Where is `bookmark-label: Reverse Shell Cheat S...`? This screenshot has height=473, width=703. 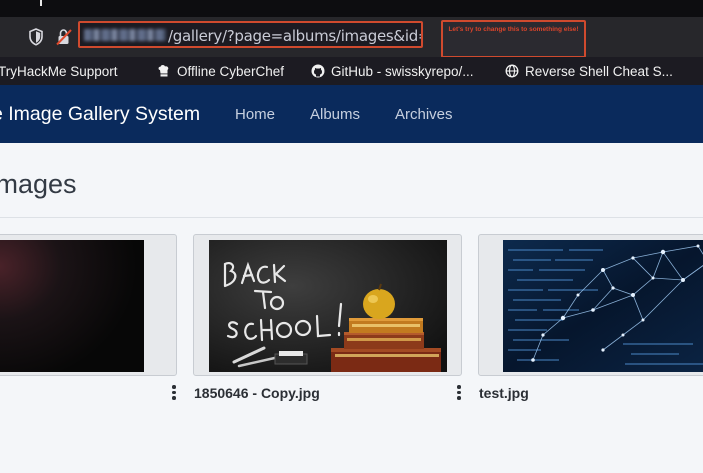 bookmark-label: Reverse Shell Cheat S... is located at coordinates (599, 71).